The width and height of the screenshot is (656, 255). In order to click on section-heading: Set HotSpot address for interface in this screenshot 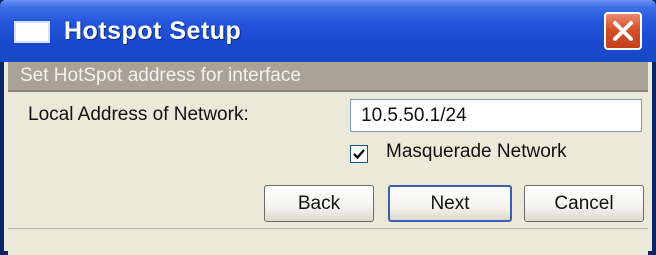, I will do `click(160, 75)`.